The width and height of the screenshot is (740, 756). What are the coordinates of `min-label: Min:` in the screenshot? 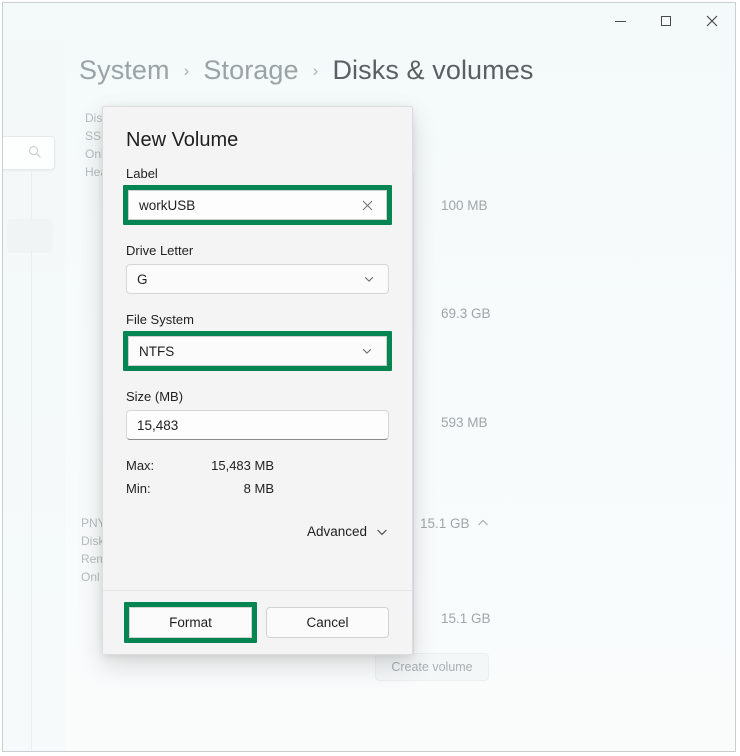 It's located at (138, 488).